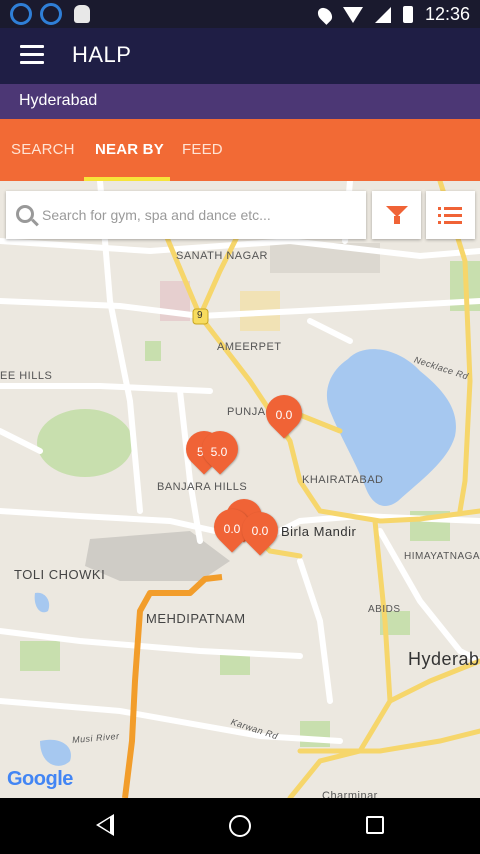 The image size is (480, 854). What do you see at coordinates (43, 149) in the screenshot?
I see `tab-search: SEARCH` at bounding box center [43, 149].